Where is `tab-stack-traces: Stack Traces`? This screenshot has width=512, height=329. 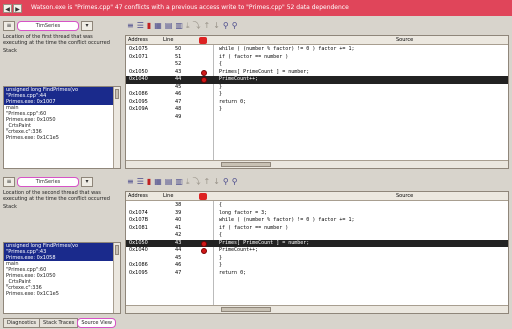
tab-stack-traces: Stack Traces is located at coordinates (59, 323).